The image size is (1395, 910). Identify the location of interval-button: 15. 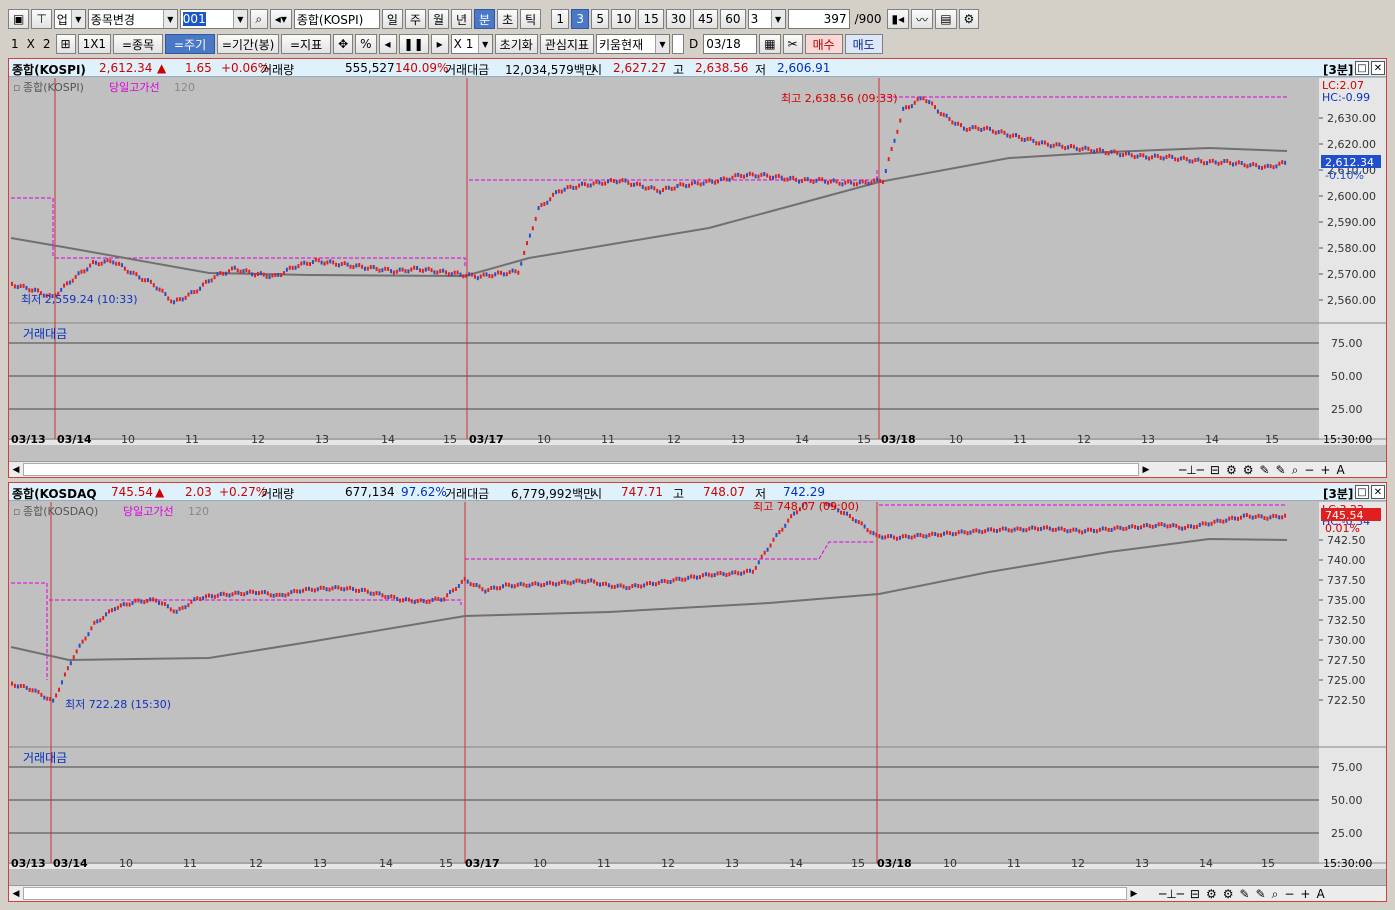
(651, 19).